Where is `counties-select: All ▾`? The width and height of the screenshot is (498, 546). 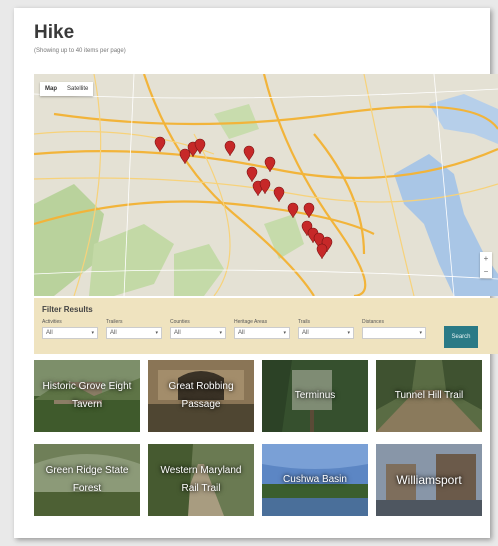
counties-select: All ▾ is located at coordinates (198, 333).